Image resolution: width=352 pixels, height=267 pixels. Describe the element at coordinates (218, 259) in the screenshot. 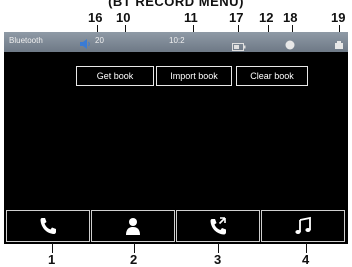

I see `callout-3: 3` at that location.